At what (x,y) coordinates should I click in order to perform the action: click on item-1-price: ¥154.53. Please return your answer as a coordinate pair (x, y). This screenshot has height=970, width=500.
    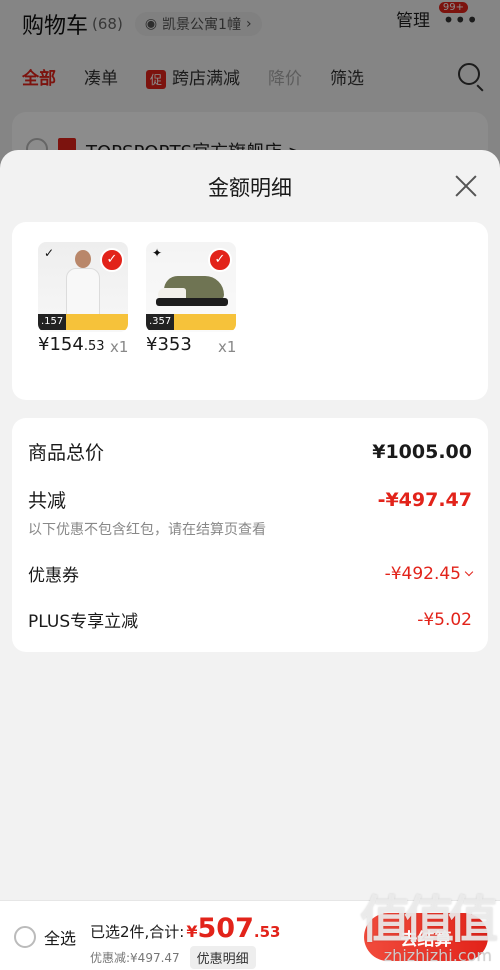
    Looking at the image, I should click on (71, 344).